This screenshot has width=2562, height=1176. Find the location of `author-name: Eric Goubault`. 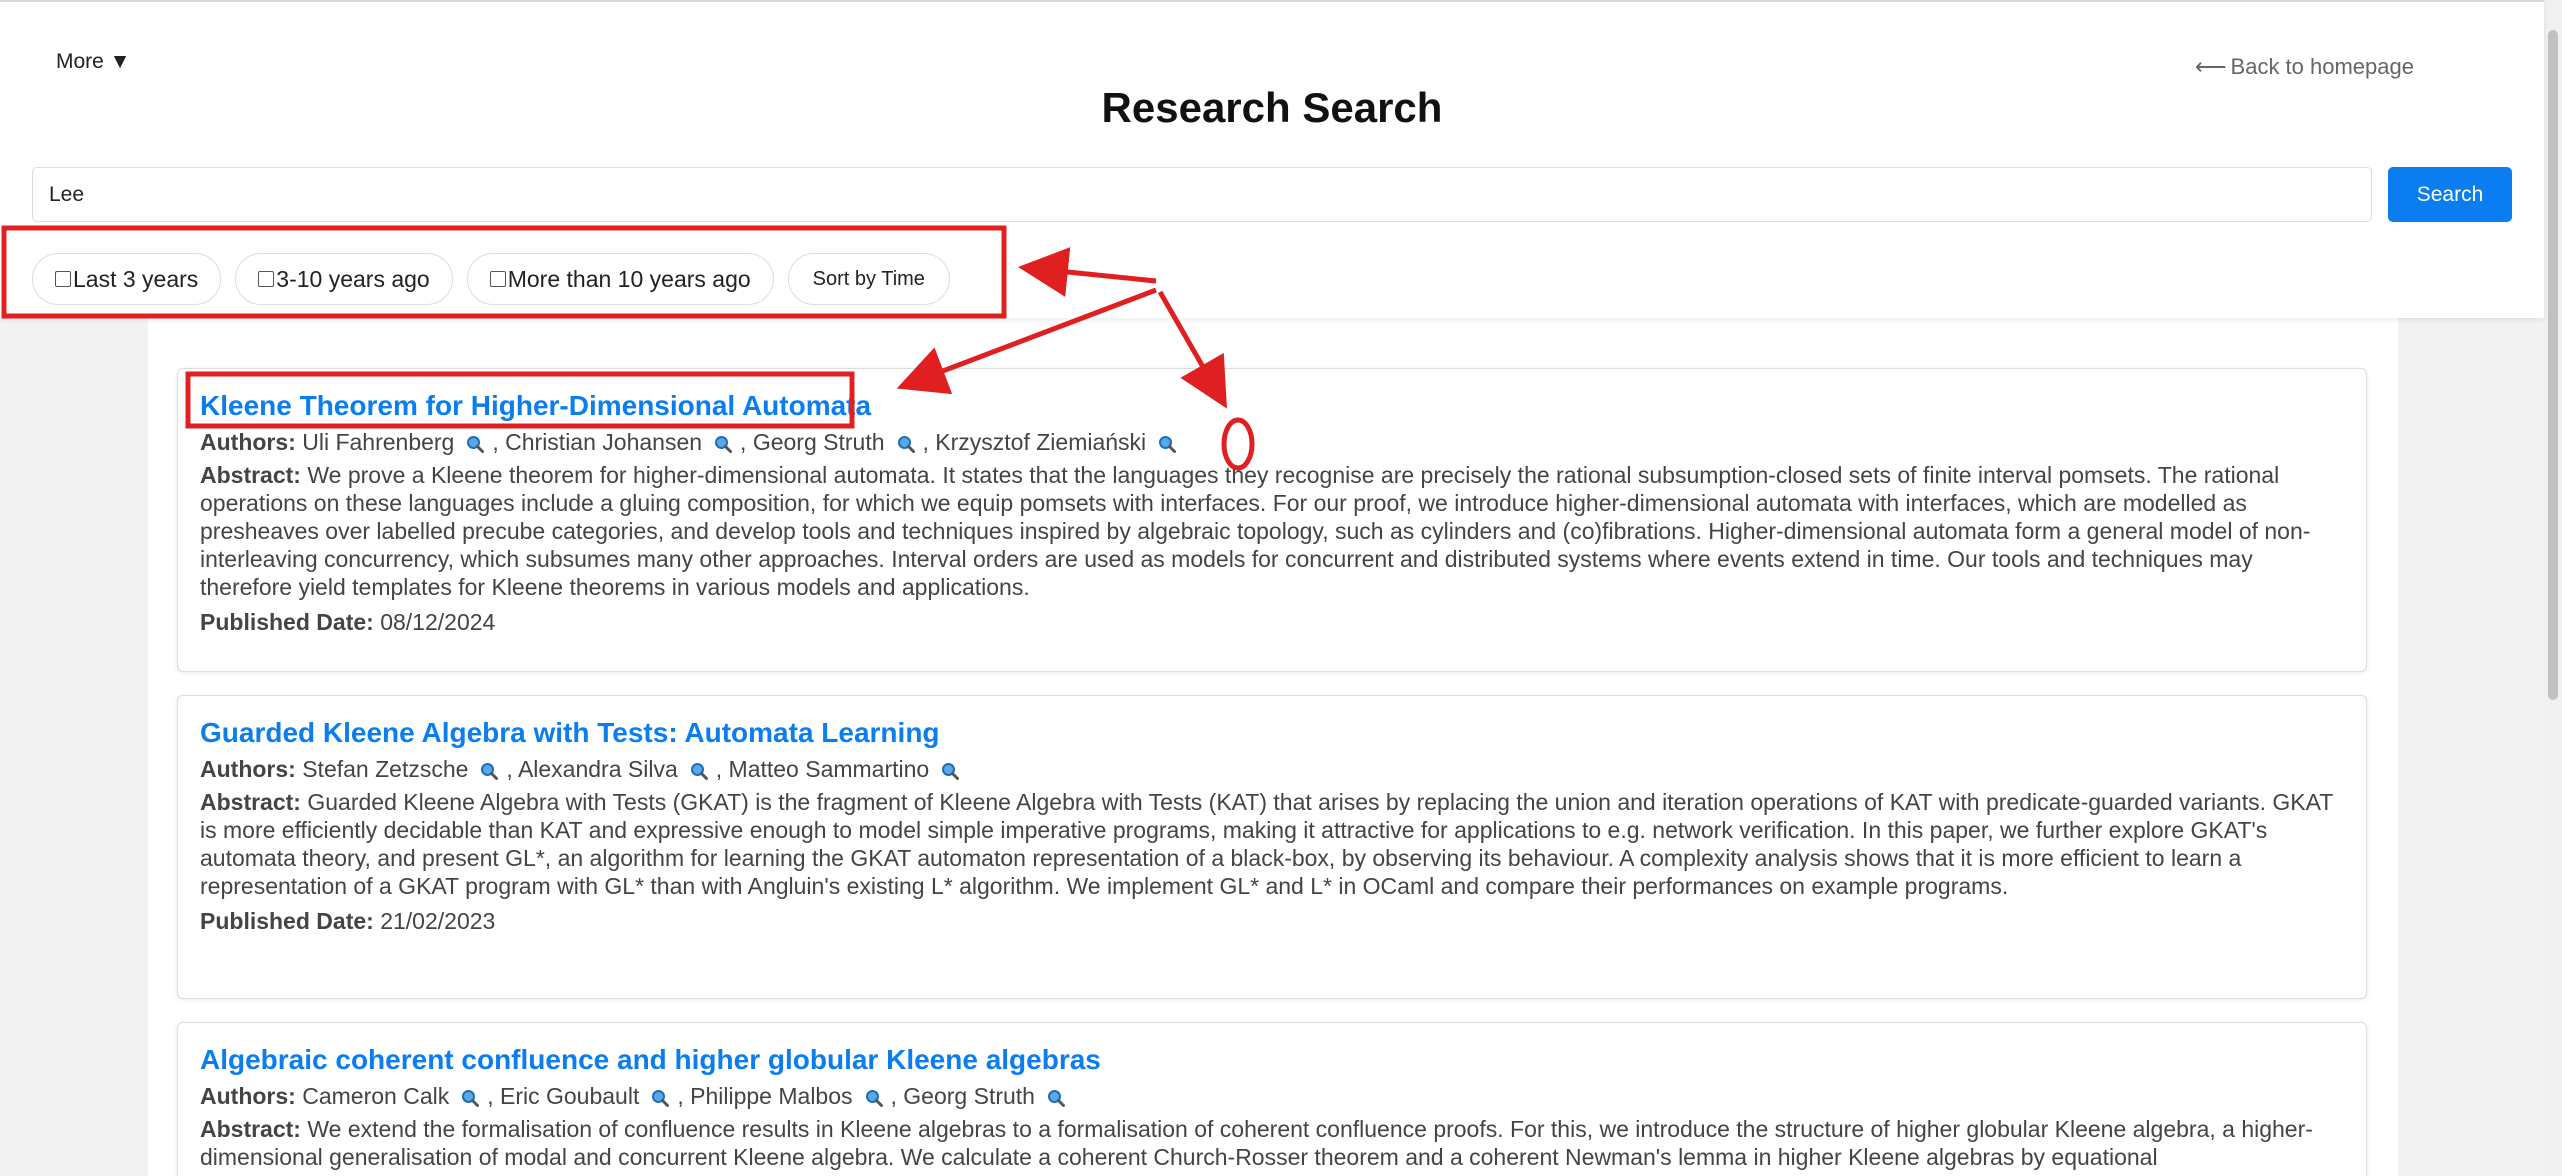

author-name: Eric Goubault is located at coordinates (570, 1096).